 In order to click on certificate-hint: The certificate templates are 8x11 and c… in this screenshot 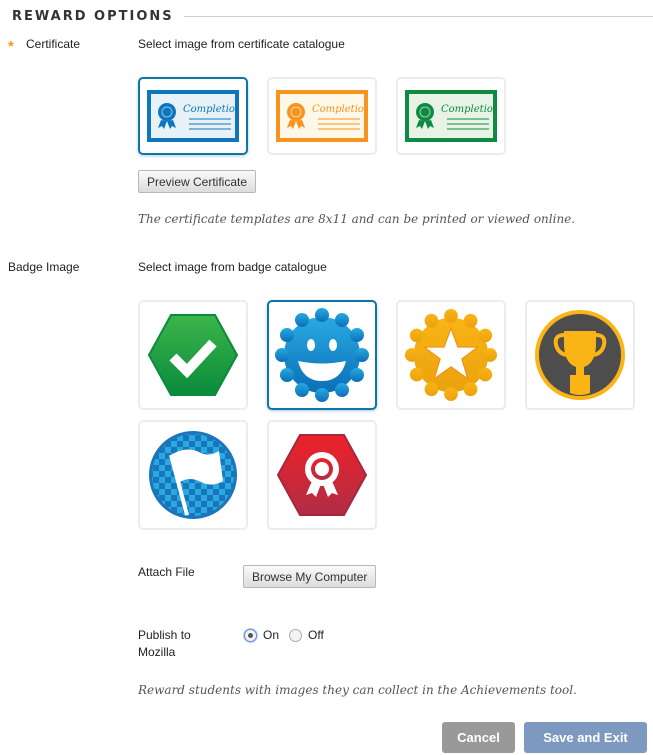, I will do `click(357, 219)`.